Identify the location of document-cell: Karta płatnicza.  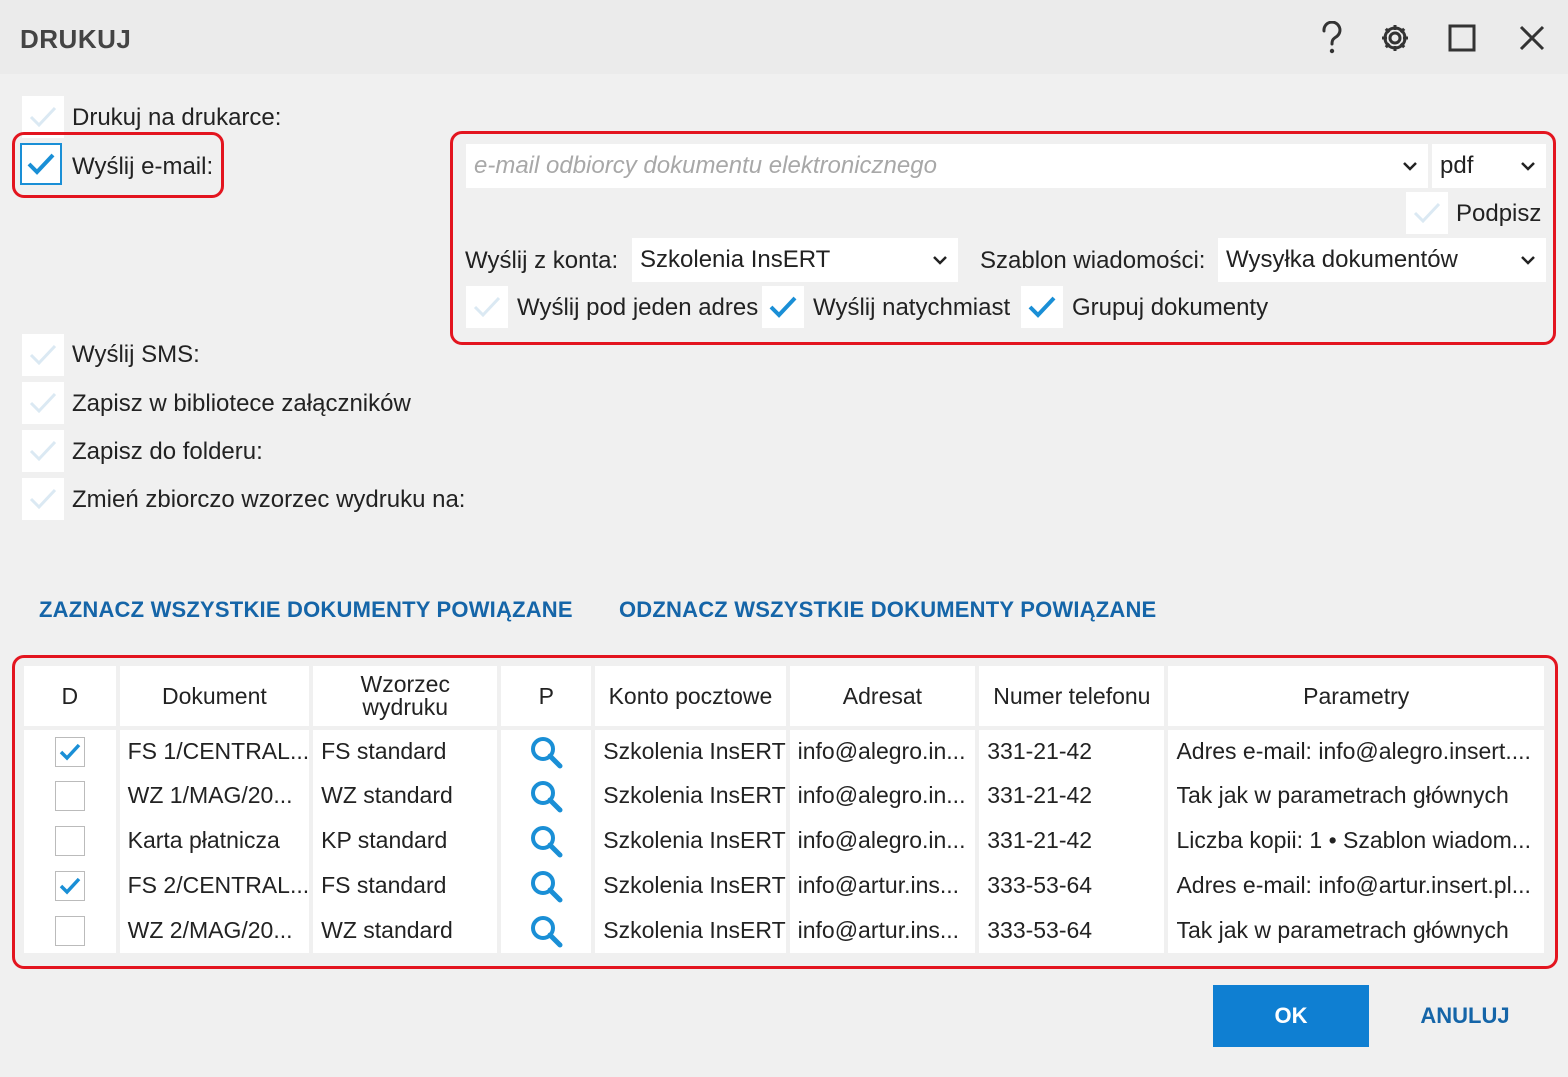
(215, 840).